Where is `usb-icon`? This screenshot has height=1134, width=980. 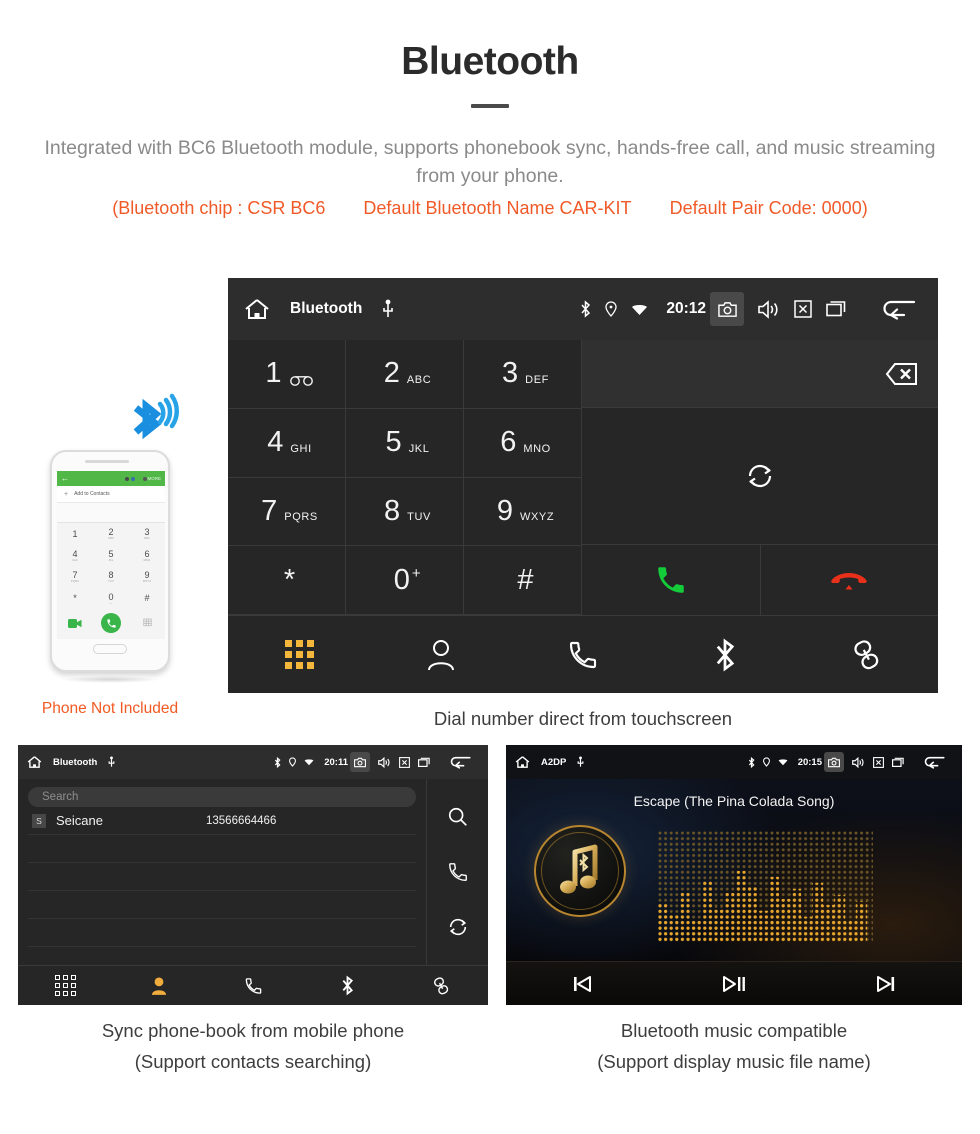 usb-icon is located at coordinates (111, 762).